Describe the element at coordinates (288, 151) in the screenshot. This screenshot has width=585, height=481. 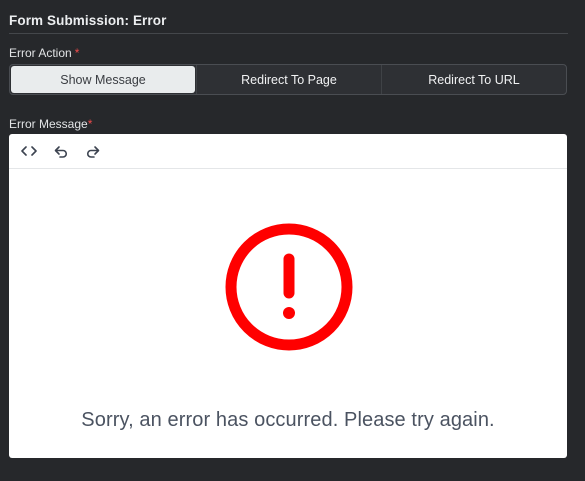
I see `editor-toolbar` at that location.